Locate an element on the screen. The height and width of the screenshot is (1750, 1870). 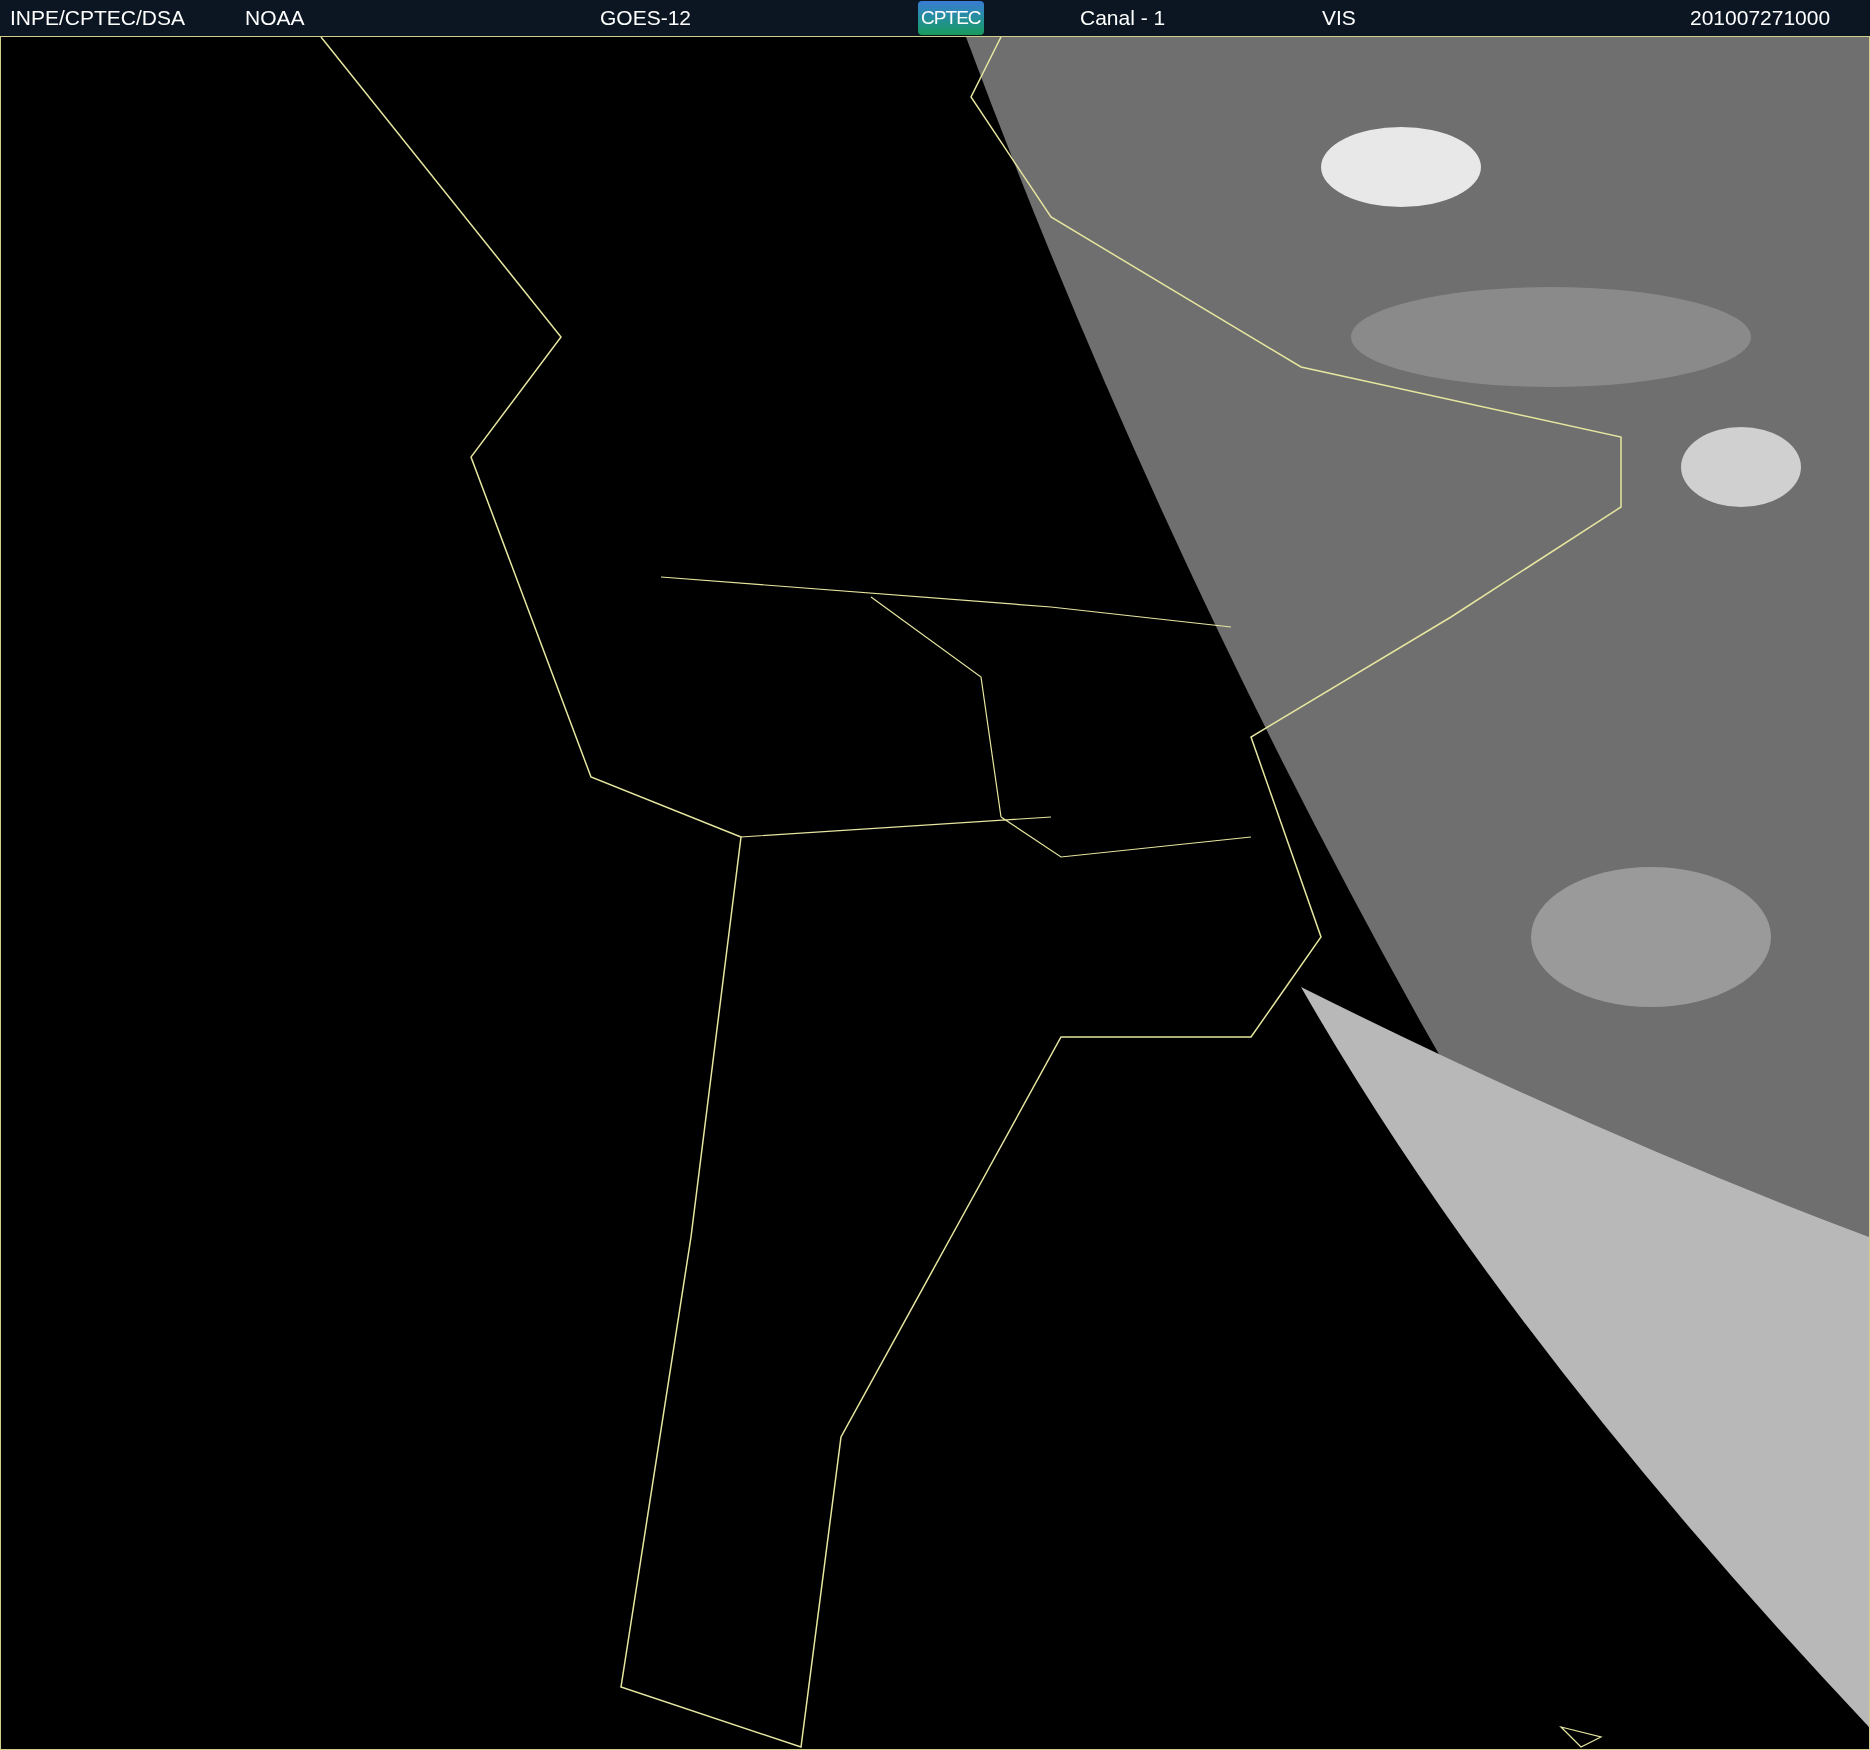
header-label: VIS is located at coordinates (1339, 18).